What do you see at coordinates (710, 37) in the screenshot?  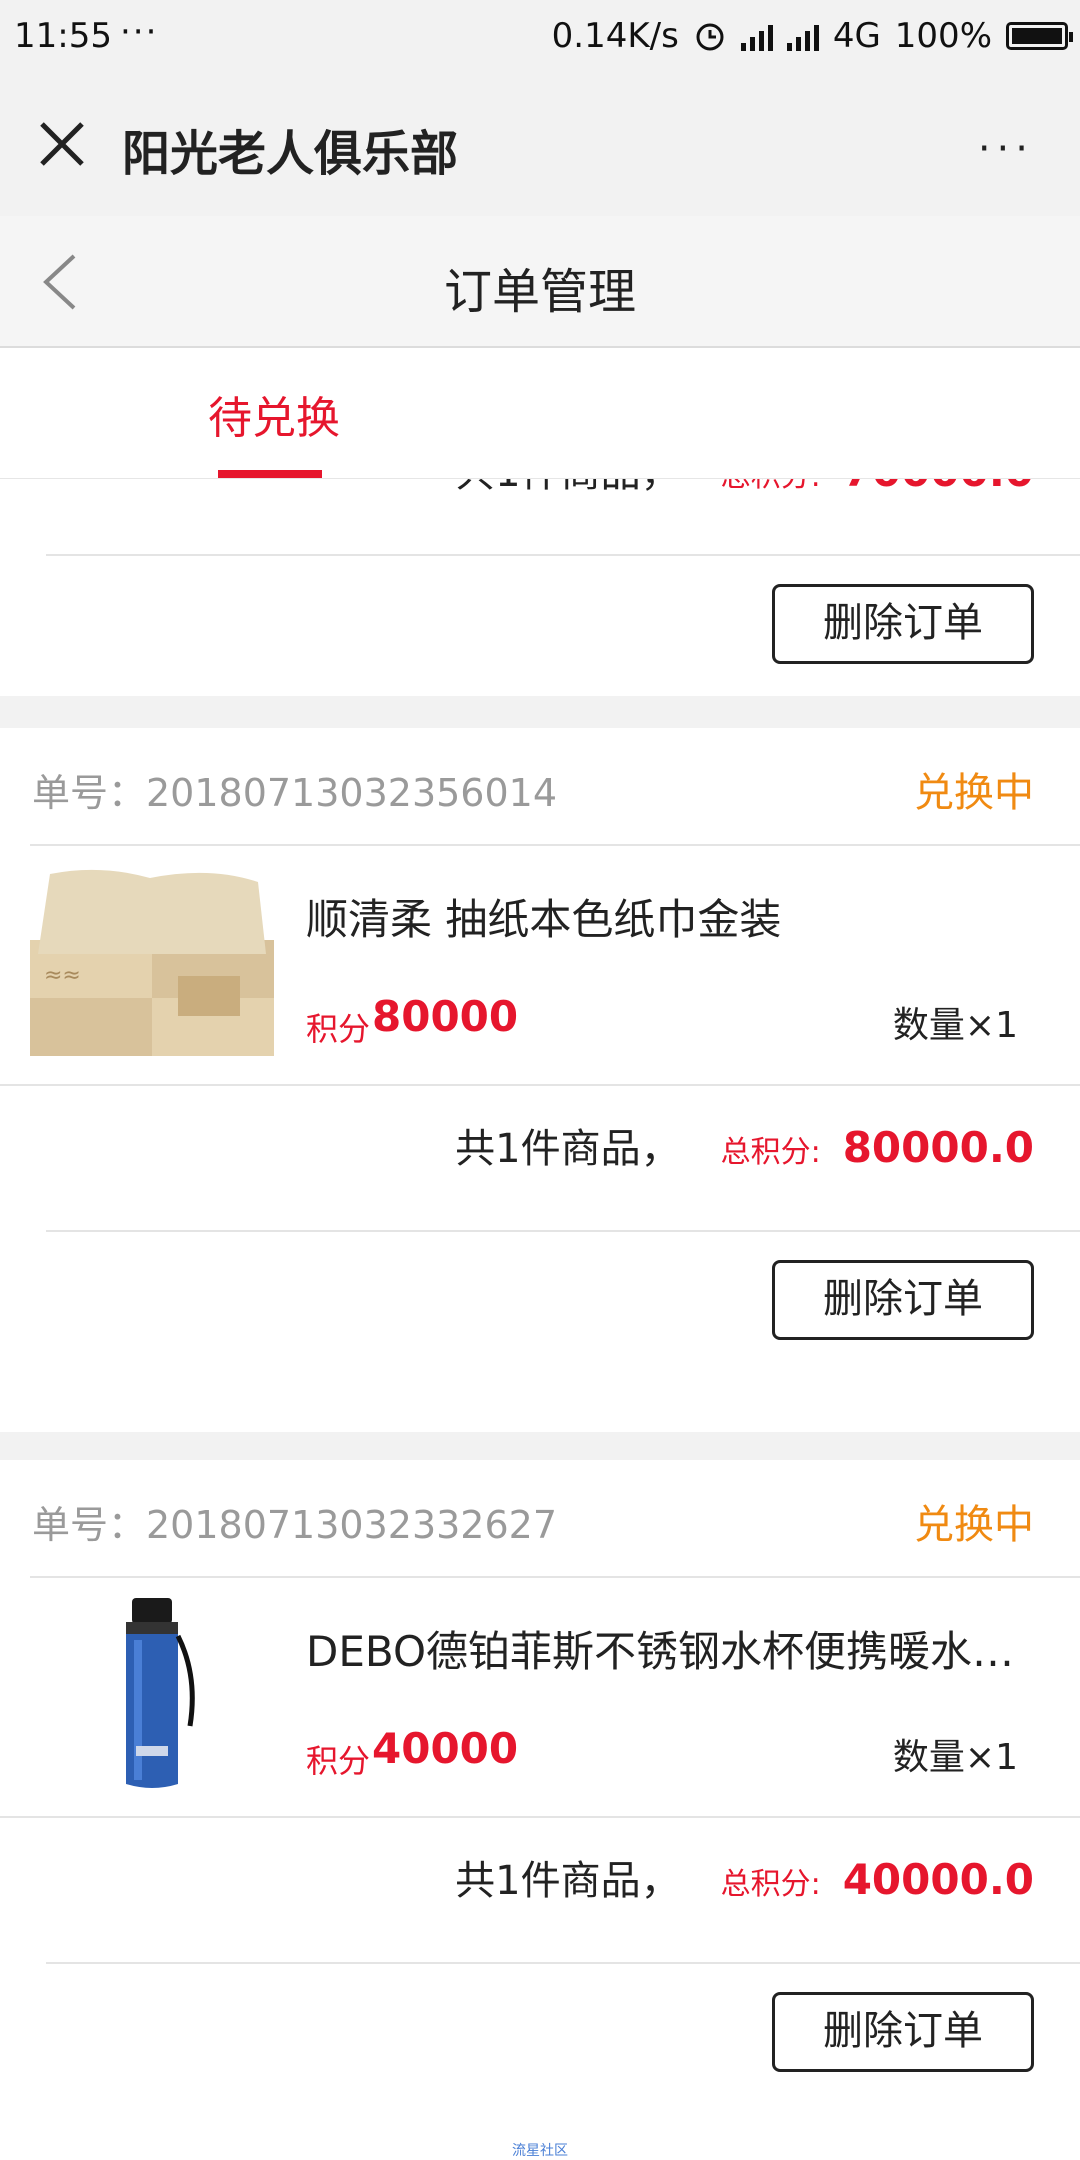 I see `alarm-icon` at bounding box center [710, 37].